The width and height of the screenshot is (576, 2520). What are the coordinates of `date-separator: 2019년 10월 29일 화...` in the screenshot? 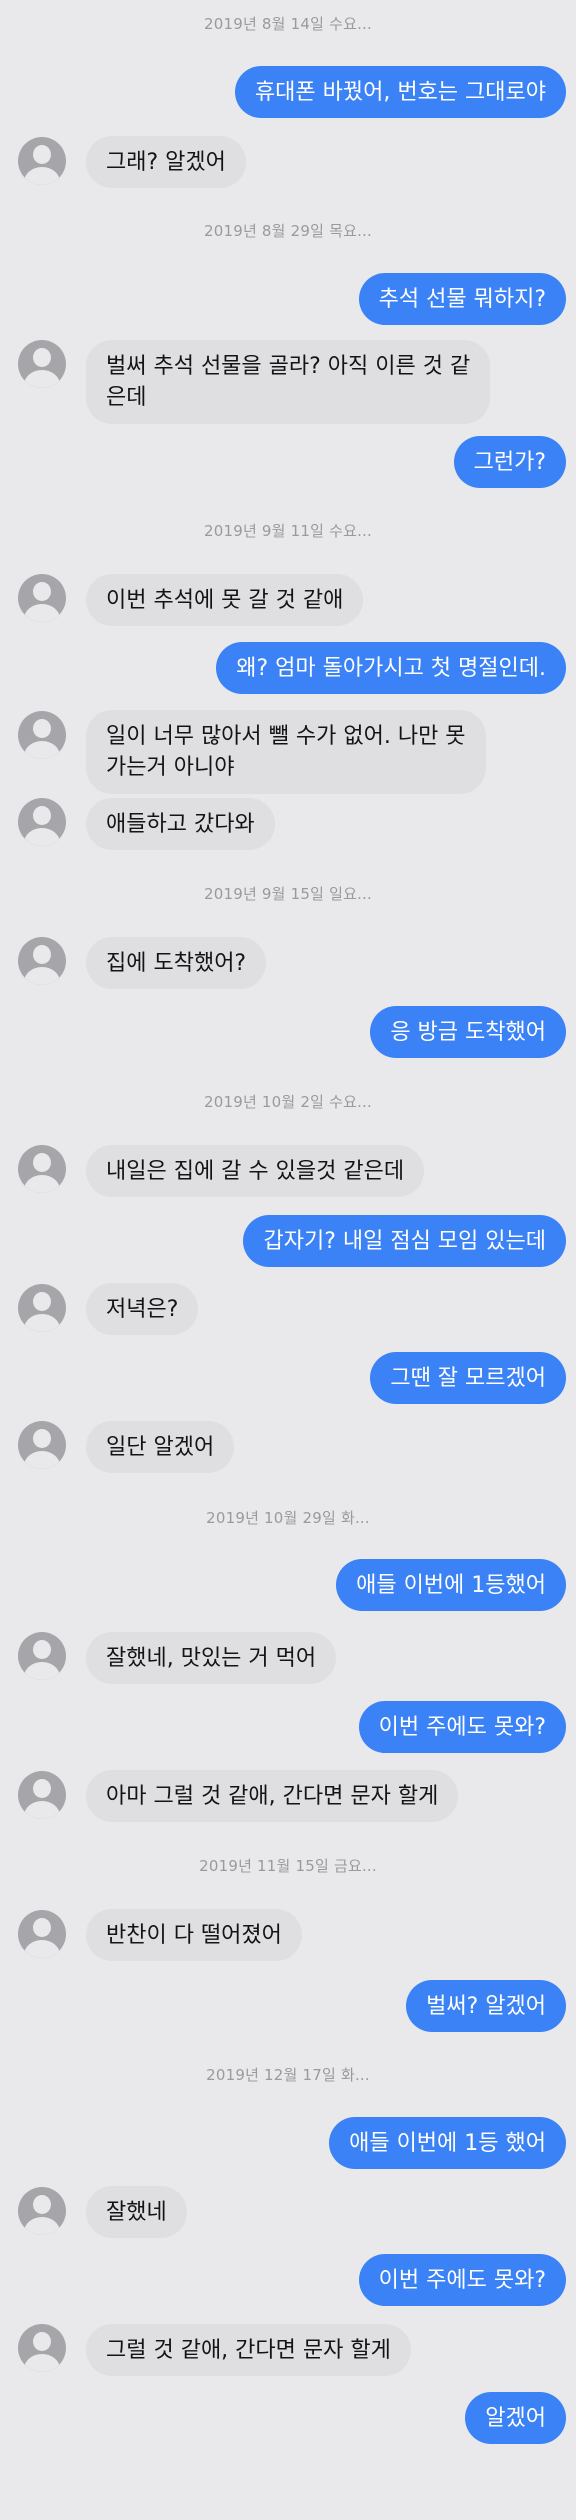 It's located at (288, 1518).